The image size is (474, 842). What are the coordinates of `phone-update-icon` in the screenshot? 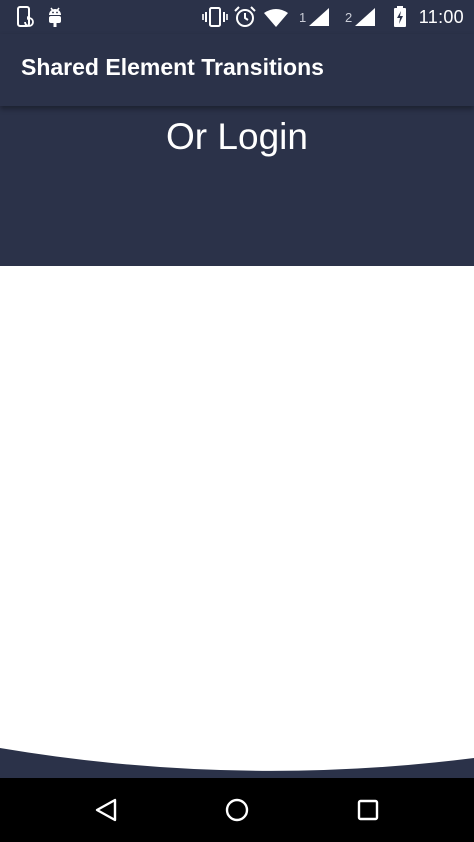 It's located at (25, 16).